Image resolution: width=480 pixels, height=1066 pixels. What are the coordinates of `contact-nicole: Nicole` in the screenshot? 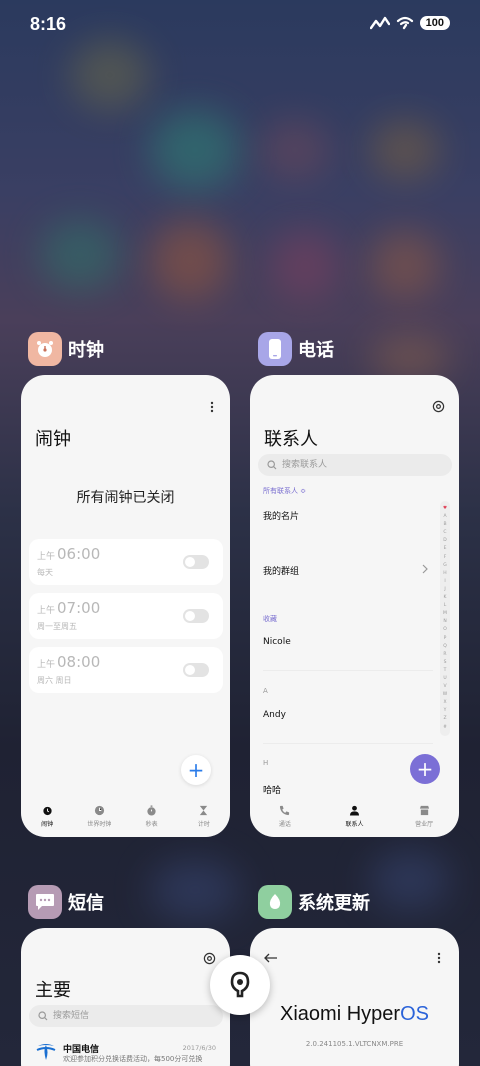 It's located at (277, 642).